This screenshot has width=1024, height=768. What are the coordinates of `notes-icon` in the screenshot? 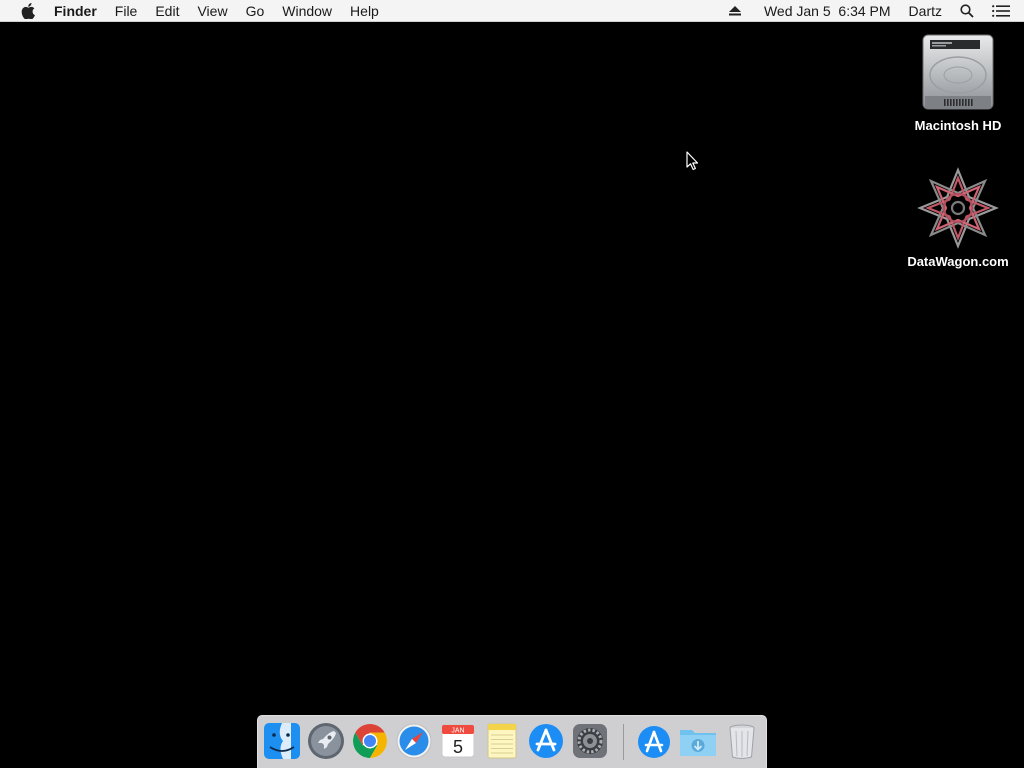 It's located at (502, 741).